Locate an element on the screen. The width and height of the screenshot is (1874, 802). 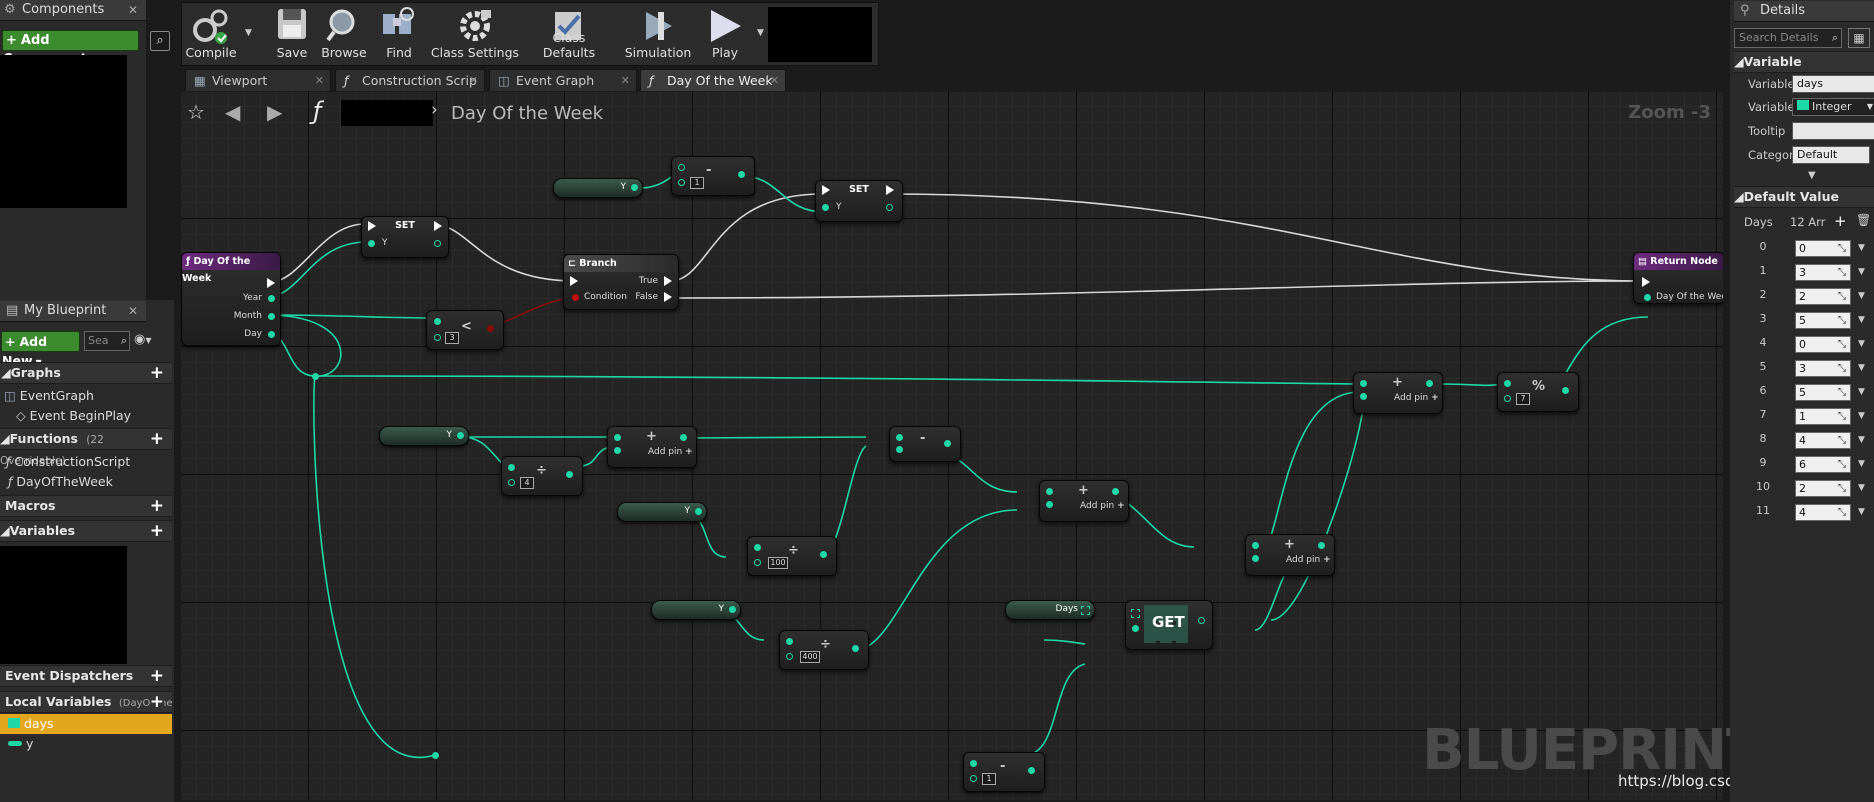
exec-in-pin is located at coordinates (826, 190).